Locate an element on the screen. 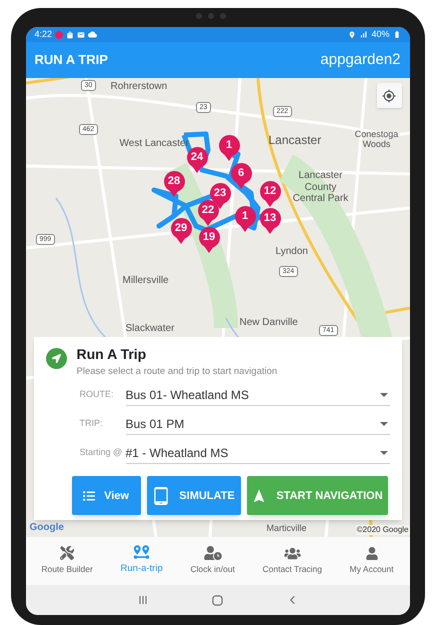 The image size is (435, 625). map-place-label: Conestoga Woods is located at coordinates (377, 139).